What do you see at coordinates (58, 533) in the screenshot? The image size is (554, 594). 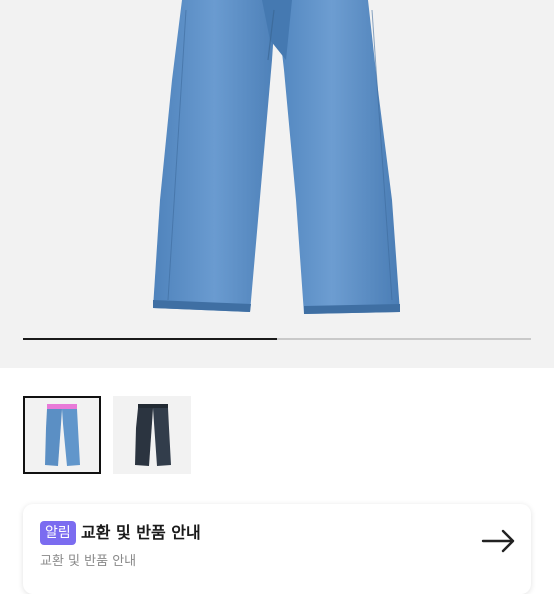 I see `notice-badge: 알림` at bounding box center [58, 533].